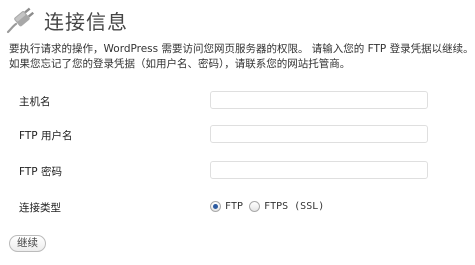 The width and height of the screenshot is (475, 265). What do you see at coordinates (319, 134) in the screenshot?
I see `username-input` at bounding box center [319, 134].